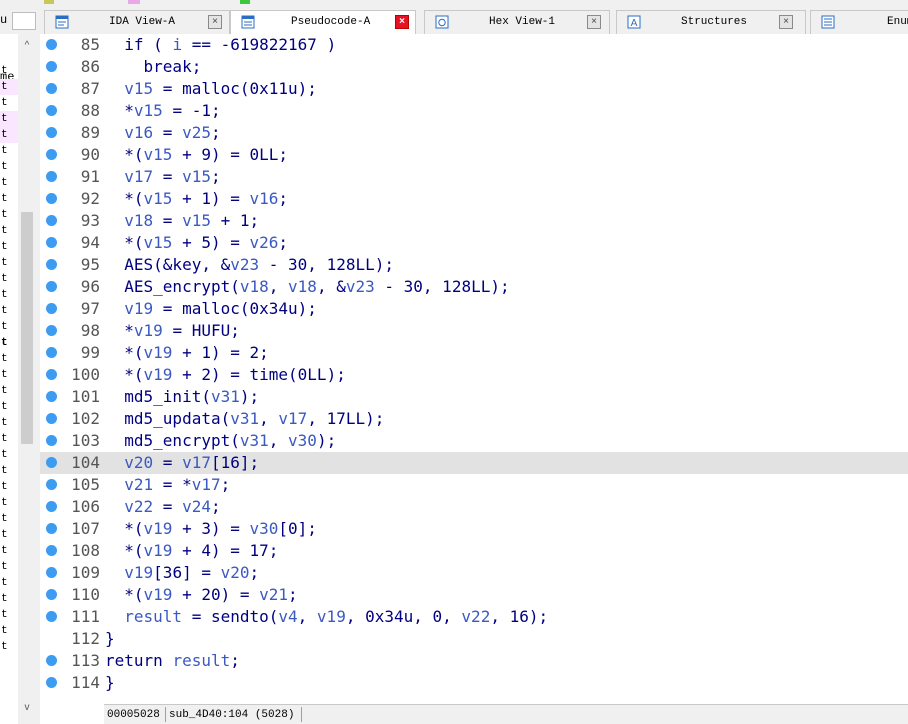  I want to click on functions-scrollbar: ^ v, so click(27, 374).